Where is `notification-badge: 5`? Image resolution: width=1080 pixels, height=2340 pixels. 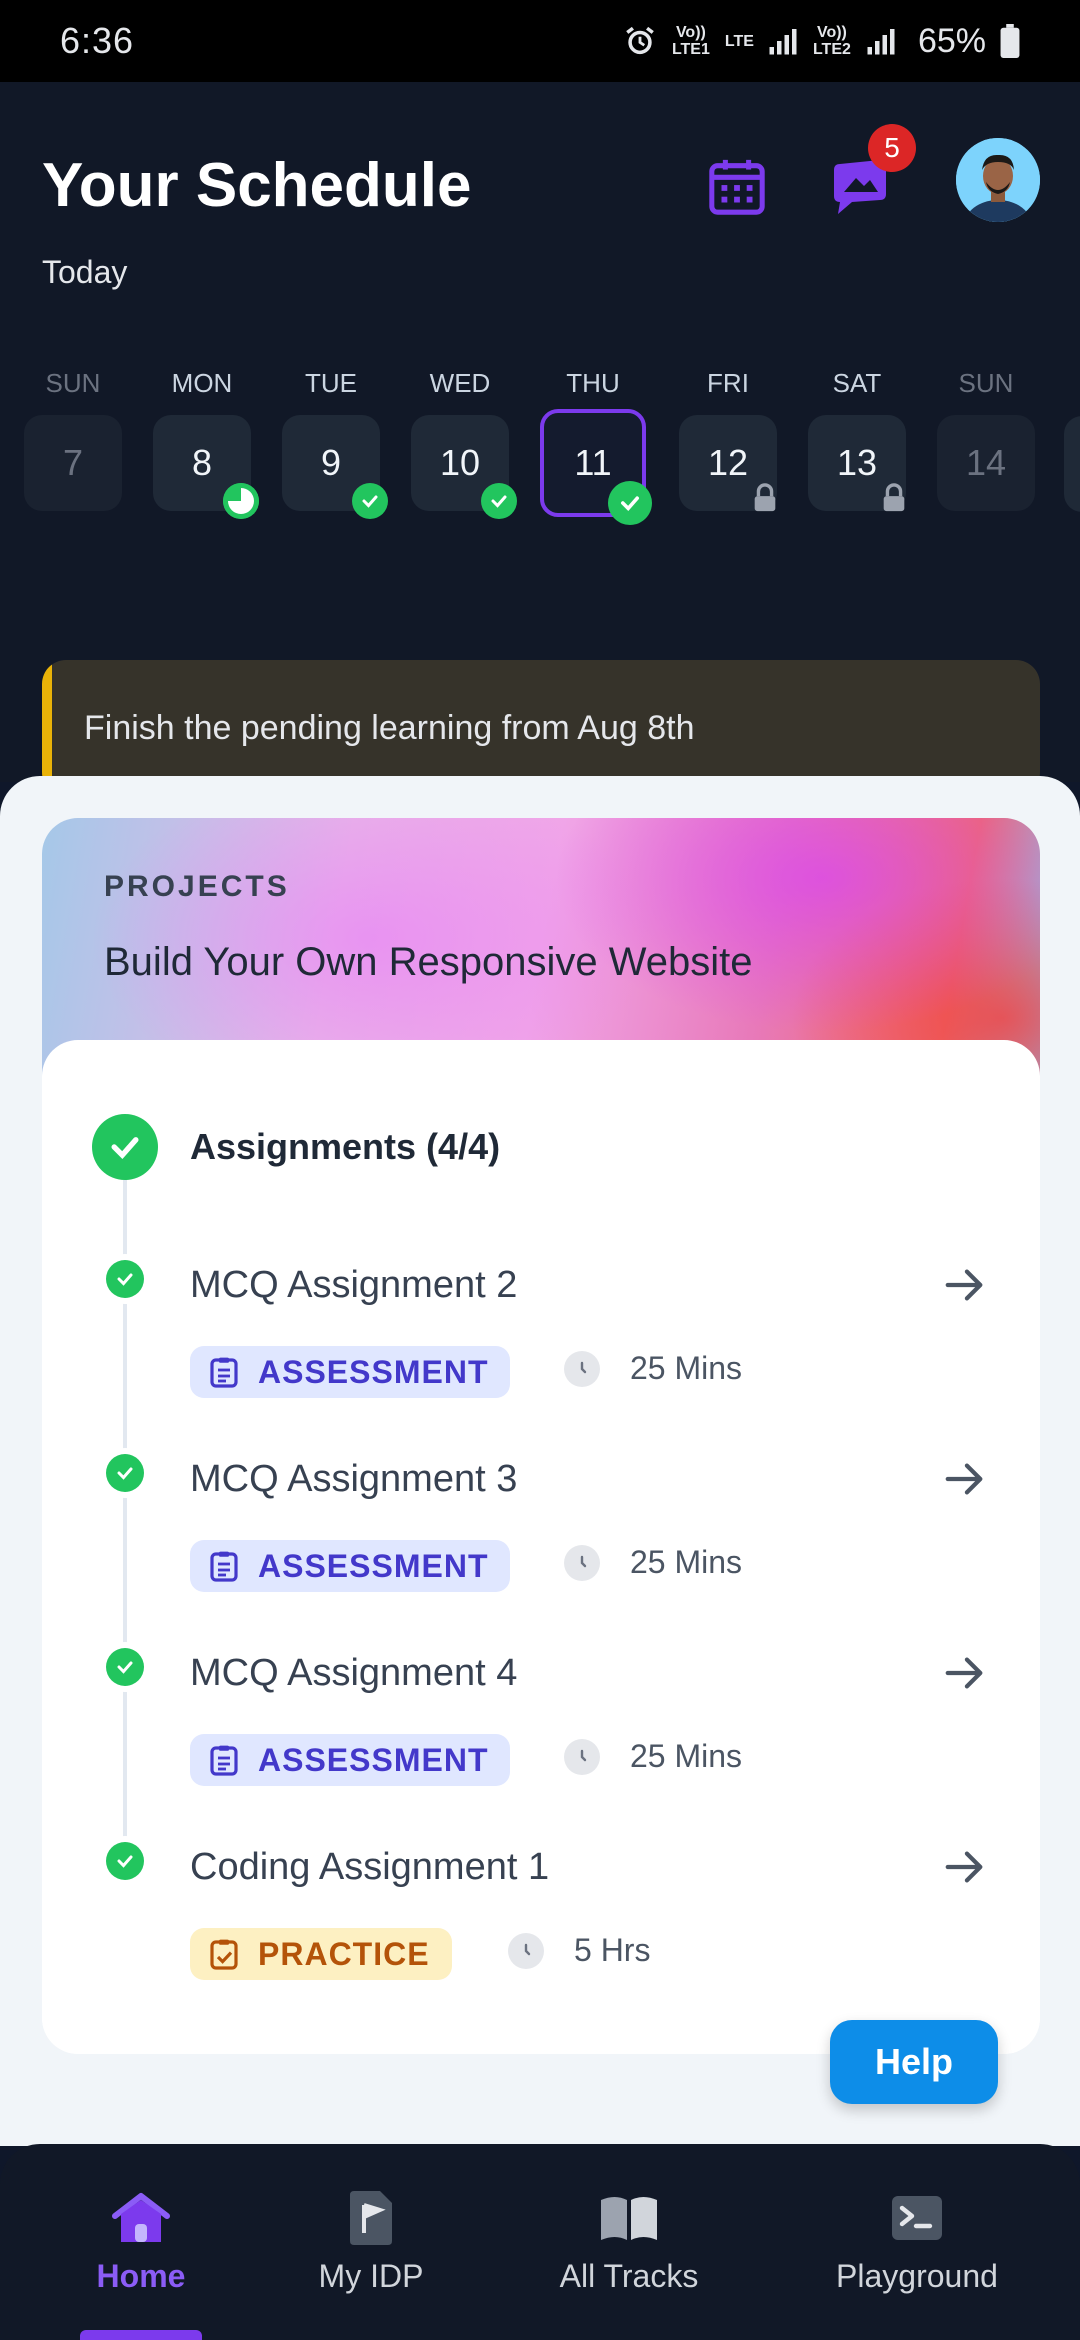
notification-badge: 5 is located at coordinates (892, 148).